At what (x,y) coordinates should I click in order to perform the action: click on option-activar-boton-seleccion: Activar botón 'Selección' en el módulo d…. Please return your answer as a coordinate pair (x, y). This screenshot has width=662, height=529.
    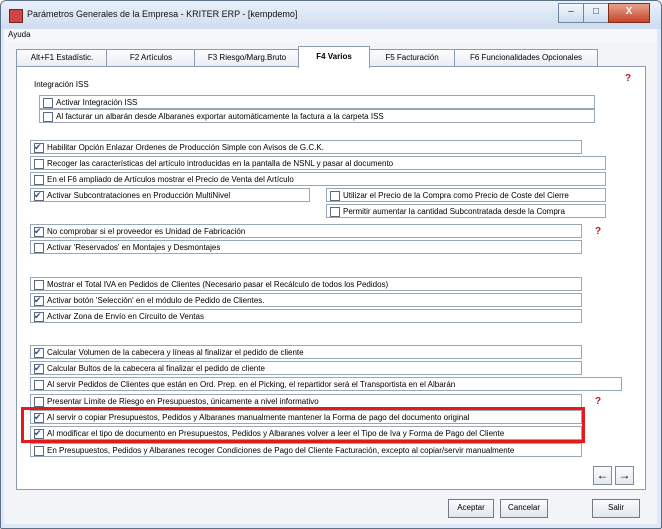
    Looking at the image, I should click on (306, 300).